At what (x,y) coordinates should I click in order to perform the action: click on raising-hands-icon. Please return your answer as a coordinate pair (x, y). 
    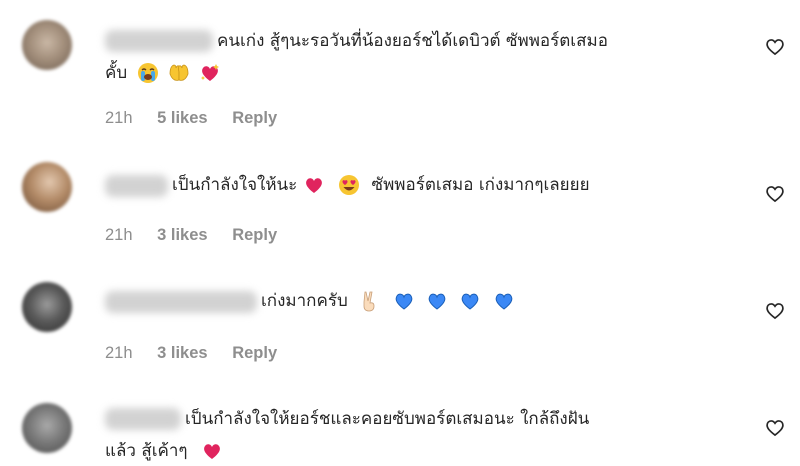
    Looking at the image, I should click on (179, 72).